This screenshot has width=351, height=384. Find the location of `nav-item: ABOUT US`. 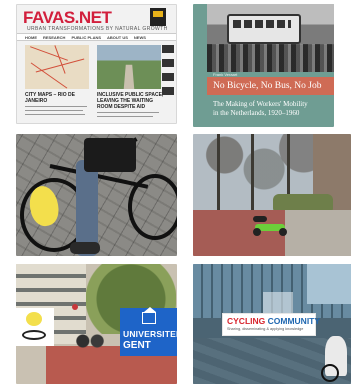

nav-item: ABOUT US is located at coordinates (117, 37).